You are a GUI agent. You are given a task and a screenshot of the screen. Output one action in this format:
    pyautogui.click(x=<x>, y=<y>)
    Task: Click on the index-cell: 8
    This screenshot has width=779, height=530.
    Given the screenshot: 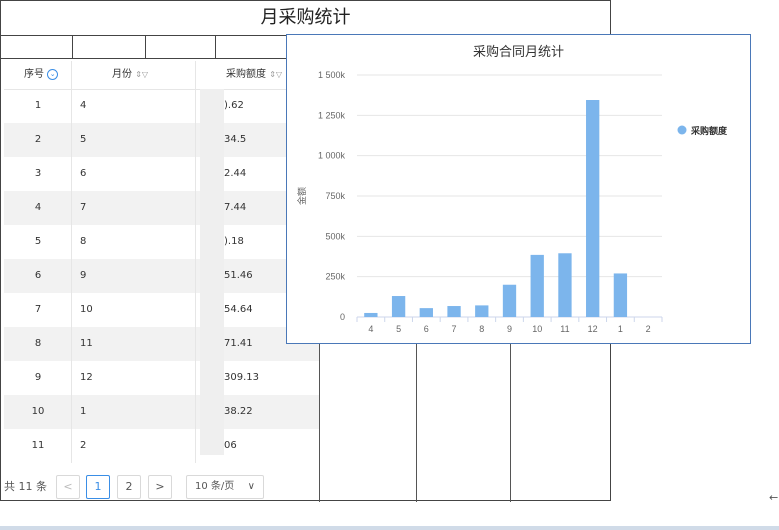 What is the action you would take?
    pyautogui.click(x=38, y=343)
    